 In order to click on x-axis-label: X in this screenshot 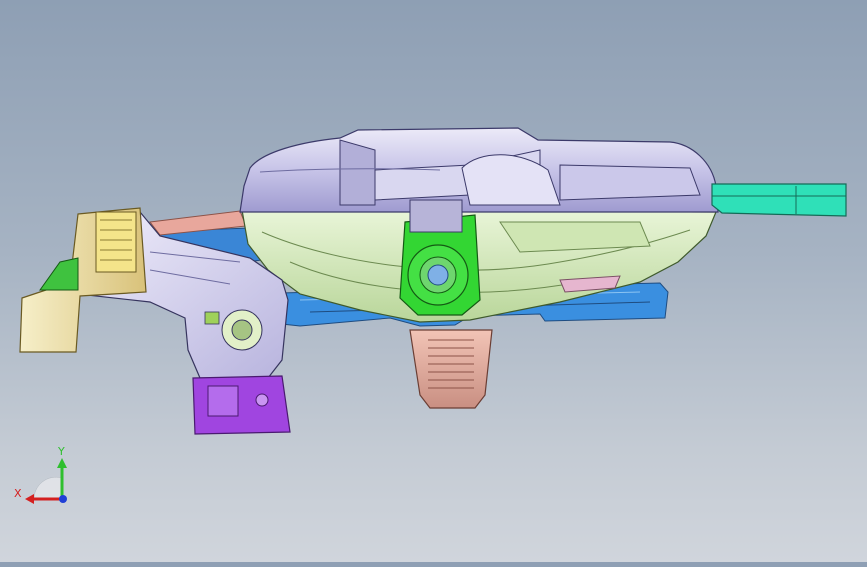, I will do `click(18, 493)`.